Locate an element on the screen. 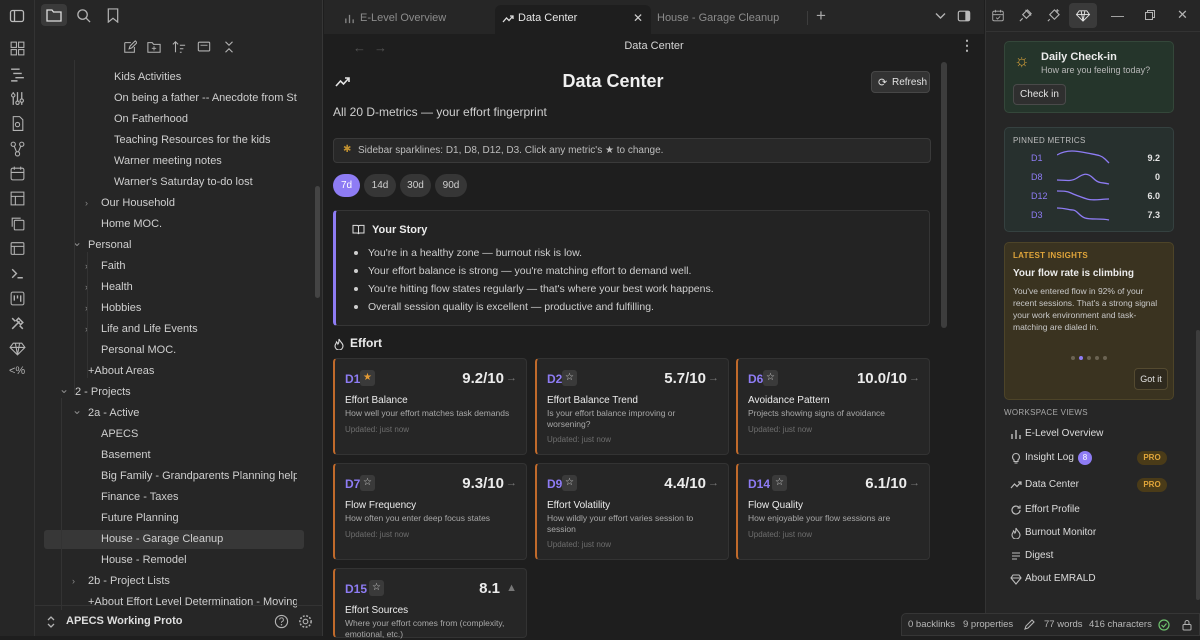 Image resolution: width=1200 pixels, height=640 pixels. terminal-icon is located at coordinates (17, 273).